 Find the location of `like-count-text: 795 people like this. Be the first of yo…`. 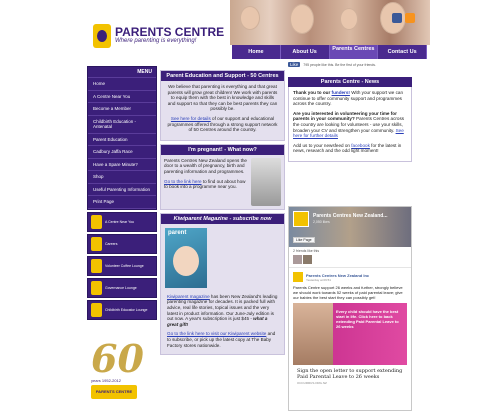

like-count-text: 795 people like this. Be the first of yo… is located at coordinates (340, 64).